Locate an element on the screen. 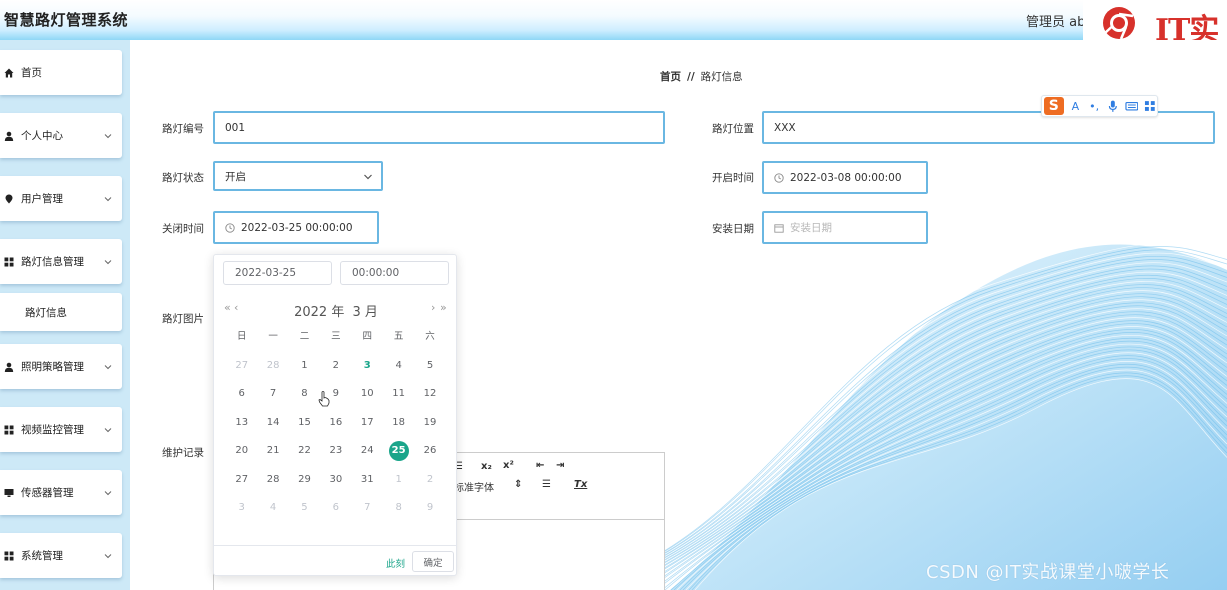  calendar-day: 21 is located at coordinates (272, 451).